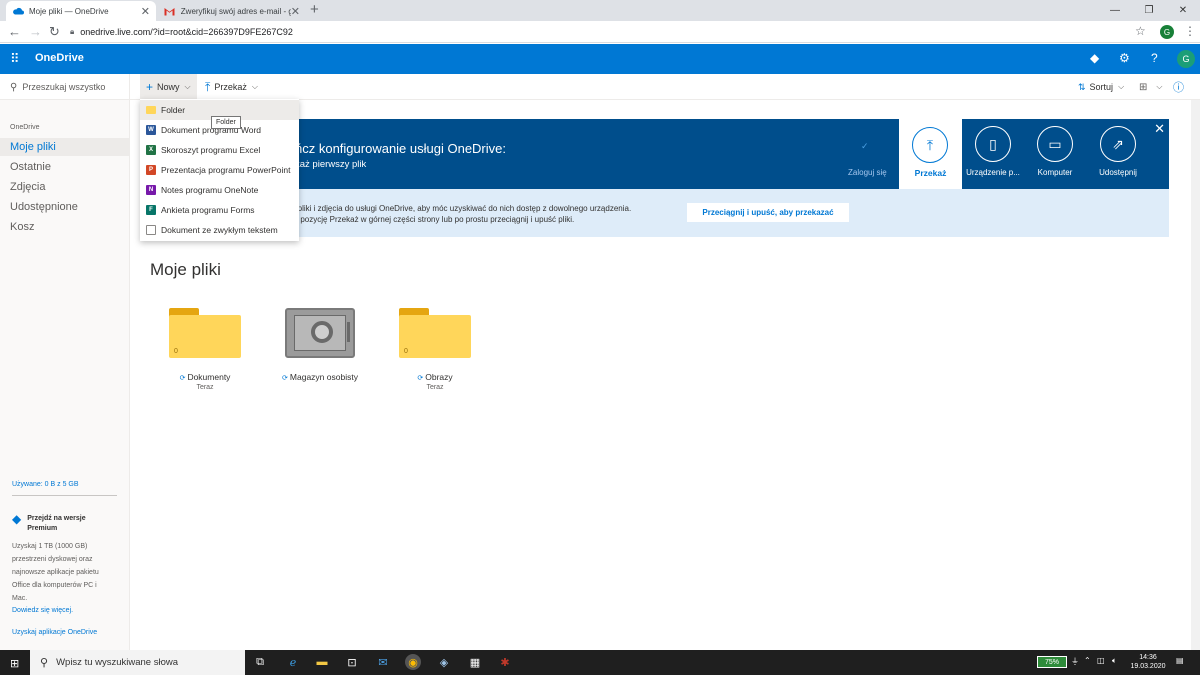  What do you see at coordinates (151, 170) in the screenshot?
I see `powerpoint-icon: P` at bounding box center [151, 170].